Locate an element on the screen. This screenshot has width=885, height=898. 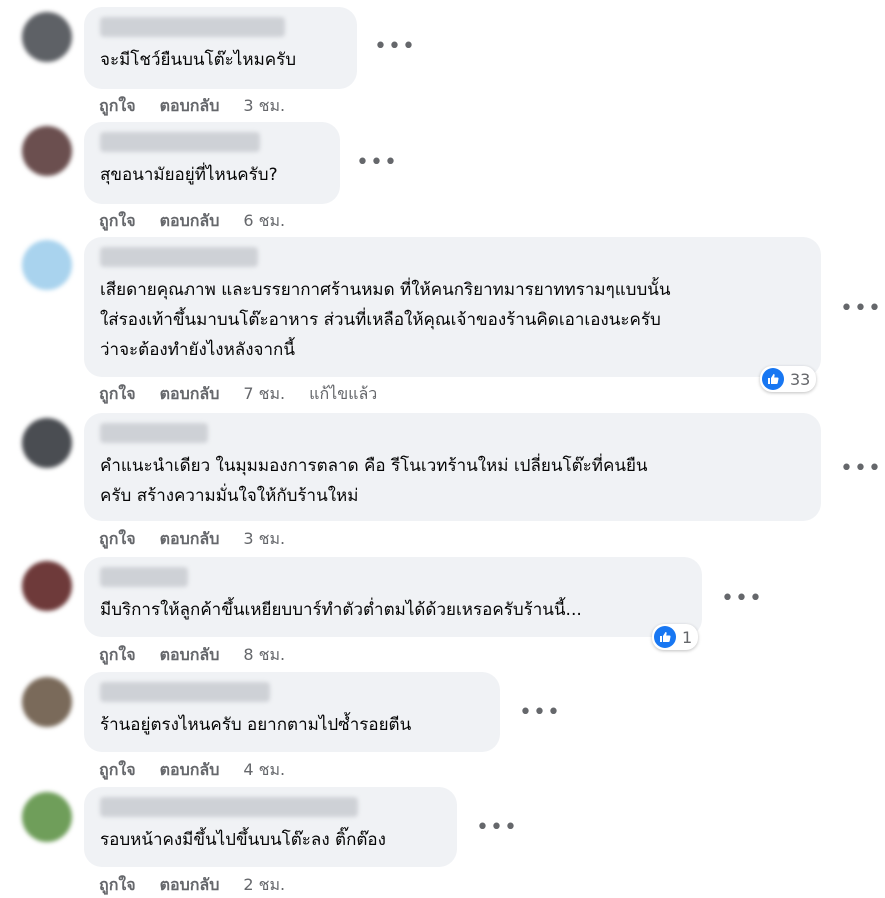
comment-actions: ถูกใจ ตอบกลับ 8 ชม. is located at coordinates (204, 655).